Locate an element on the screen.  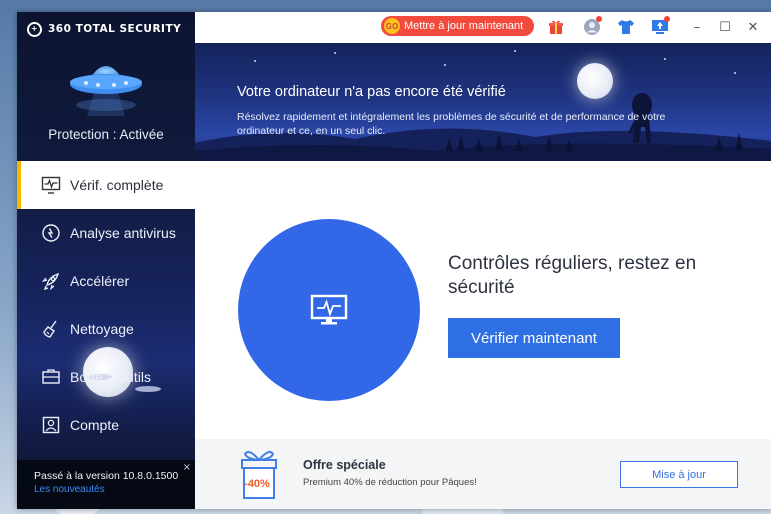
account-icon is located at coordinates (51, 425).